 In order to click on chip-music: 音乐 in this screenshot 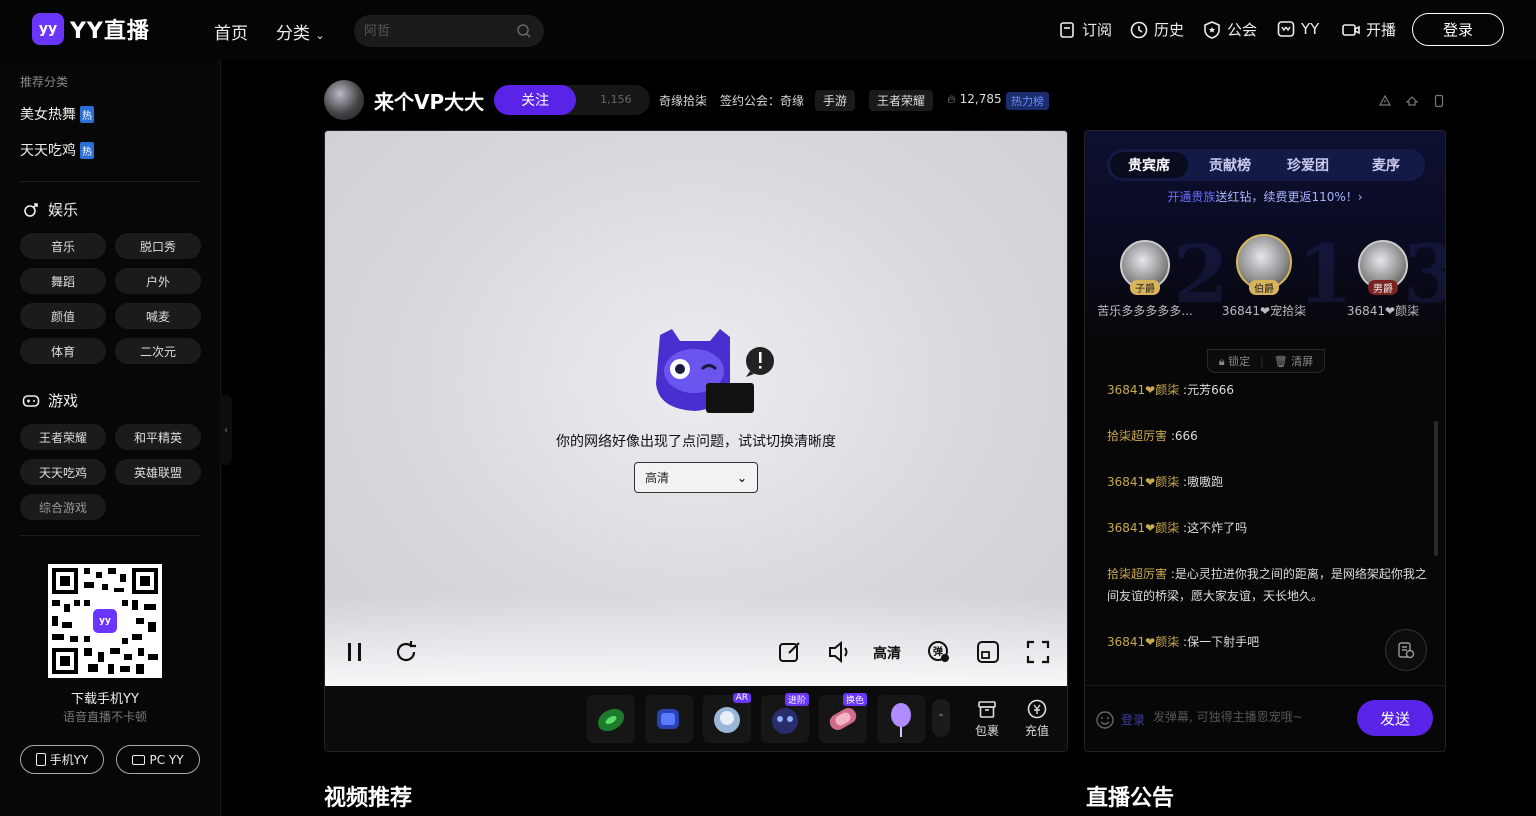, I will do `click(63, 246)`.